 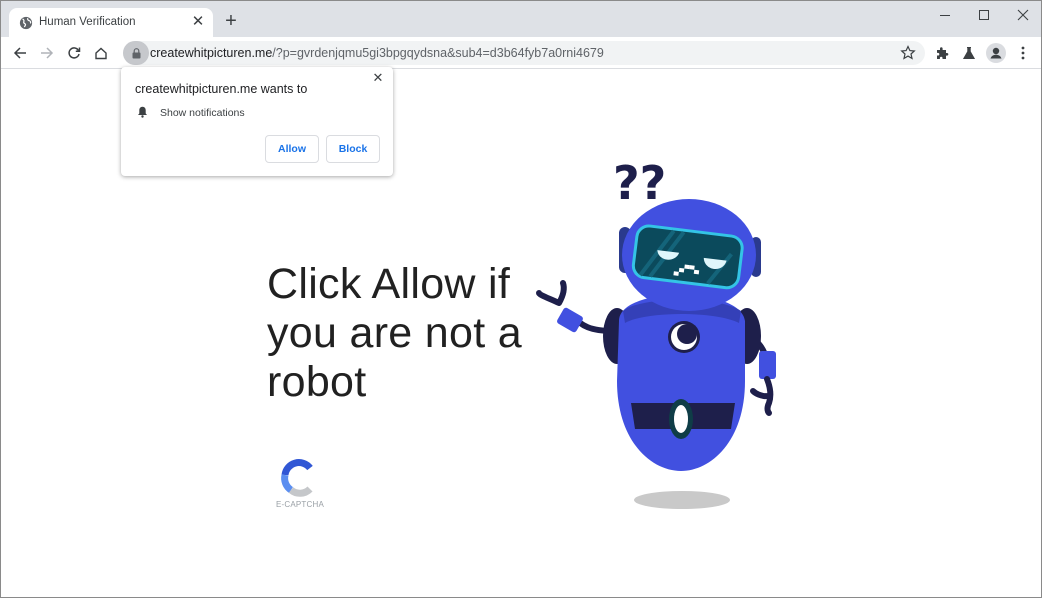 I want to click on labs-button, so click(x=969, y=53).